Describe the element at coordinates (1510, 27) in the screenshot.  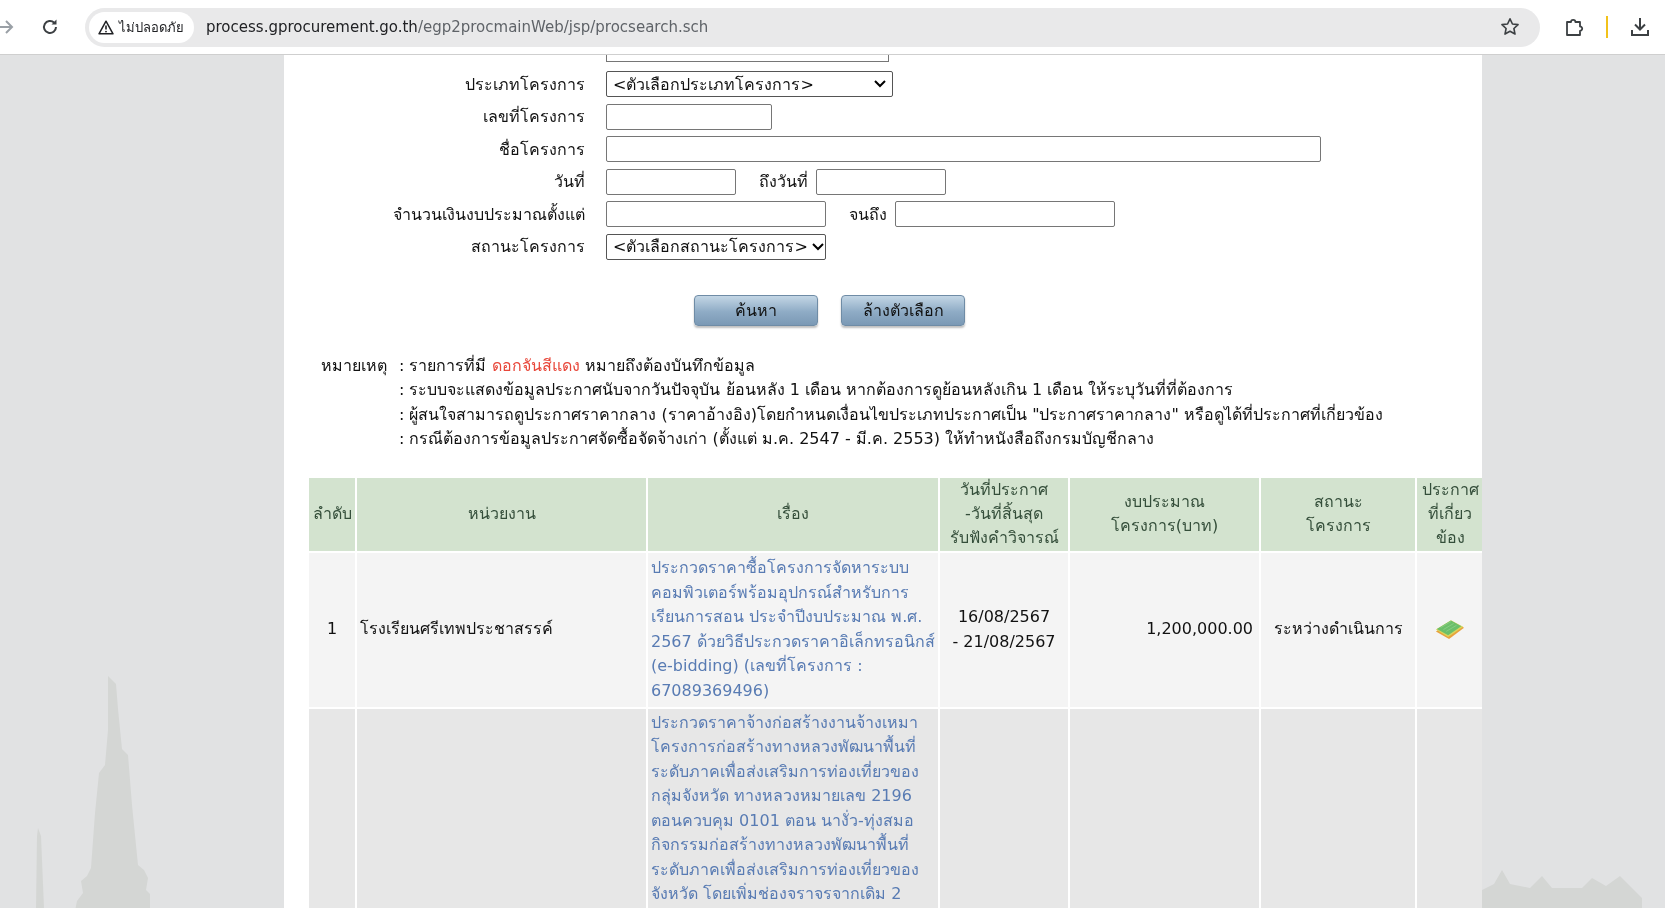
I see `star-icon` at that location.